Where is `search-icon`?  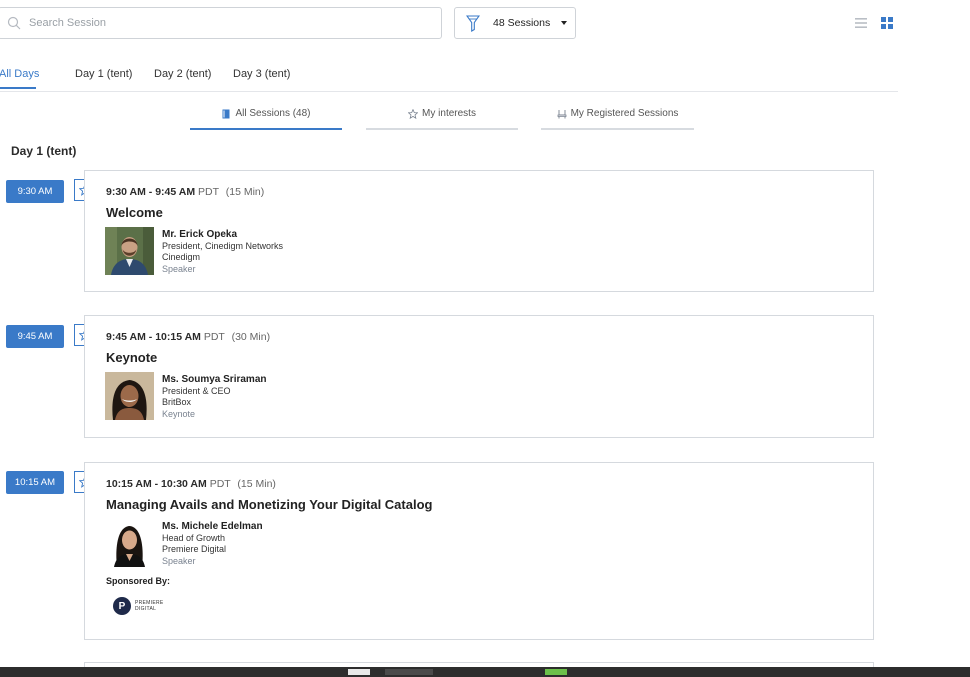
search-icon is located at coordinates (14, 23).